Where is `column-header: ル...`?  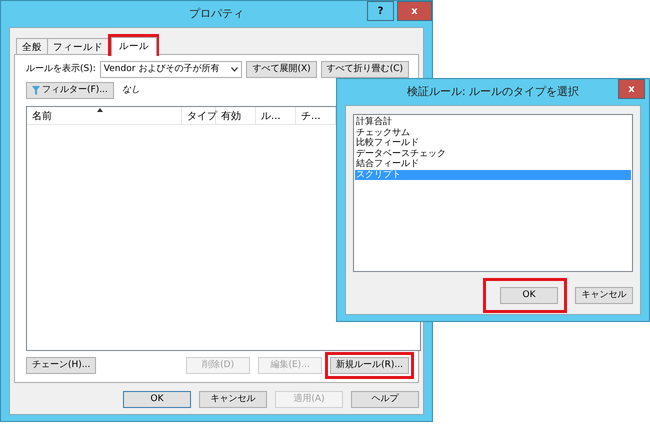 column-header: ル... is located at coordinates (276, 115).